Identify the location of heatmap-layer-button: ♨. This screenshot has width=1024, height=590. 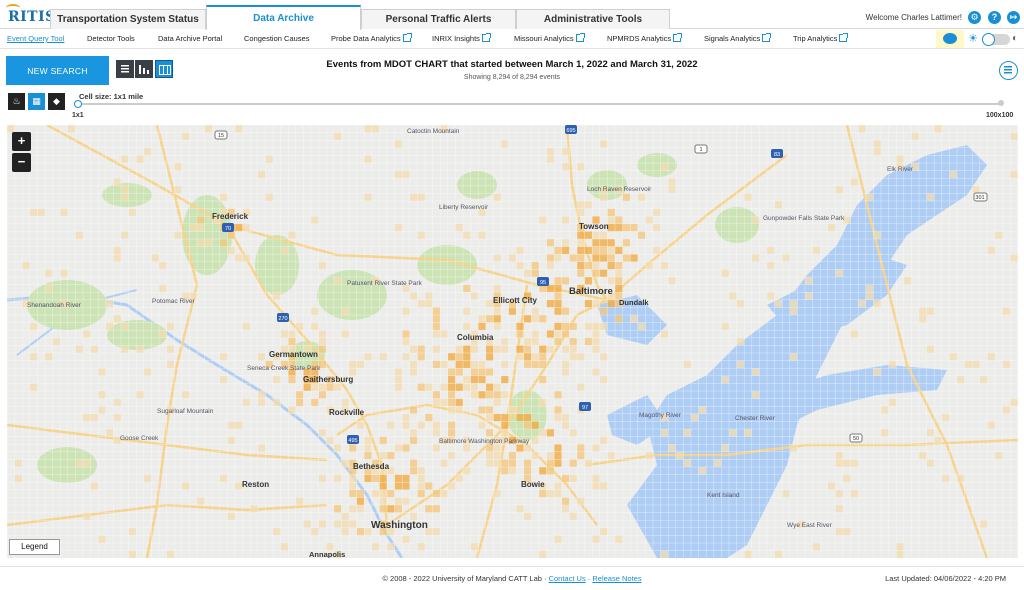
(16, 101).